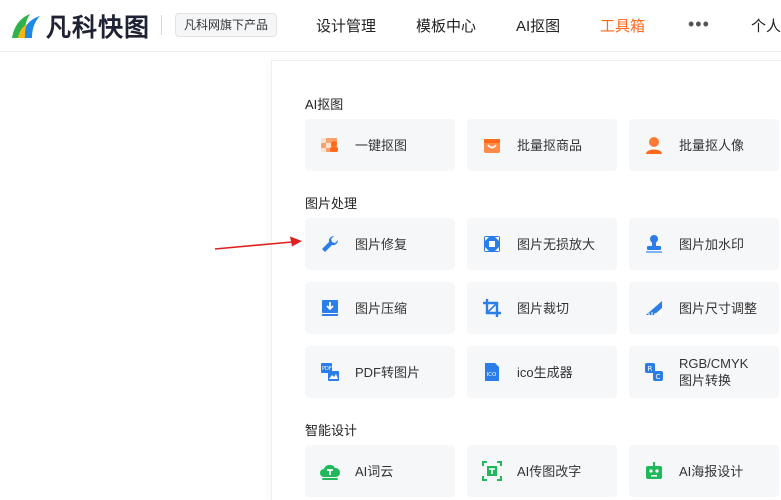  What do you see at coordinates (711, 471) in the screenshot?
I see `tool-label: AI海报设计` at bounding box center [711, 471].